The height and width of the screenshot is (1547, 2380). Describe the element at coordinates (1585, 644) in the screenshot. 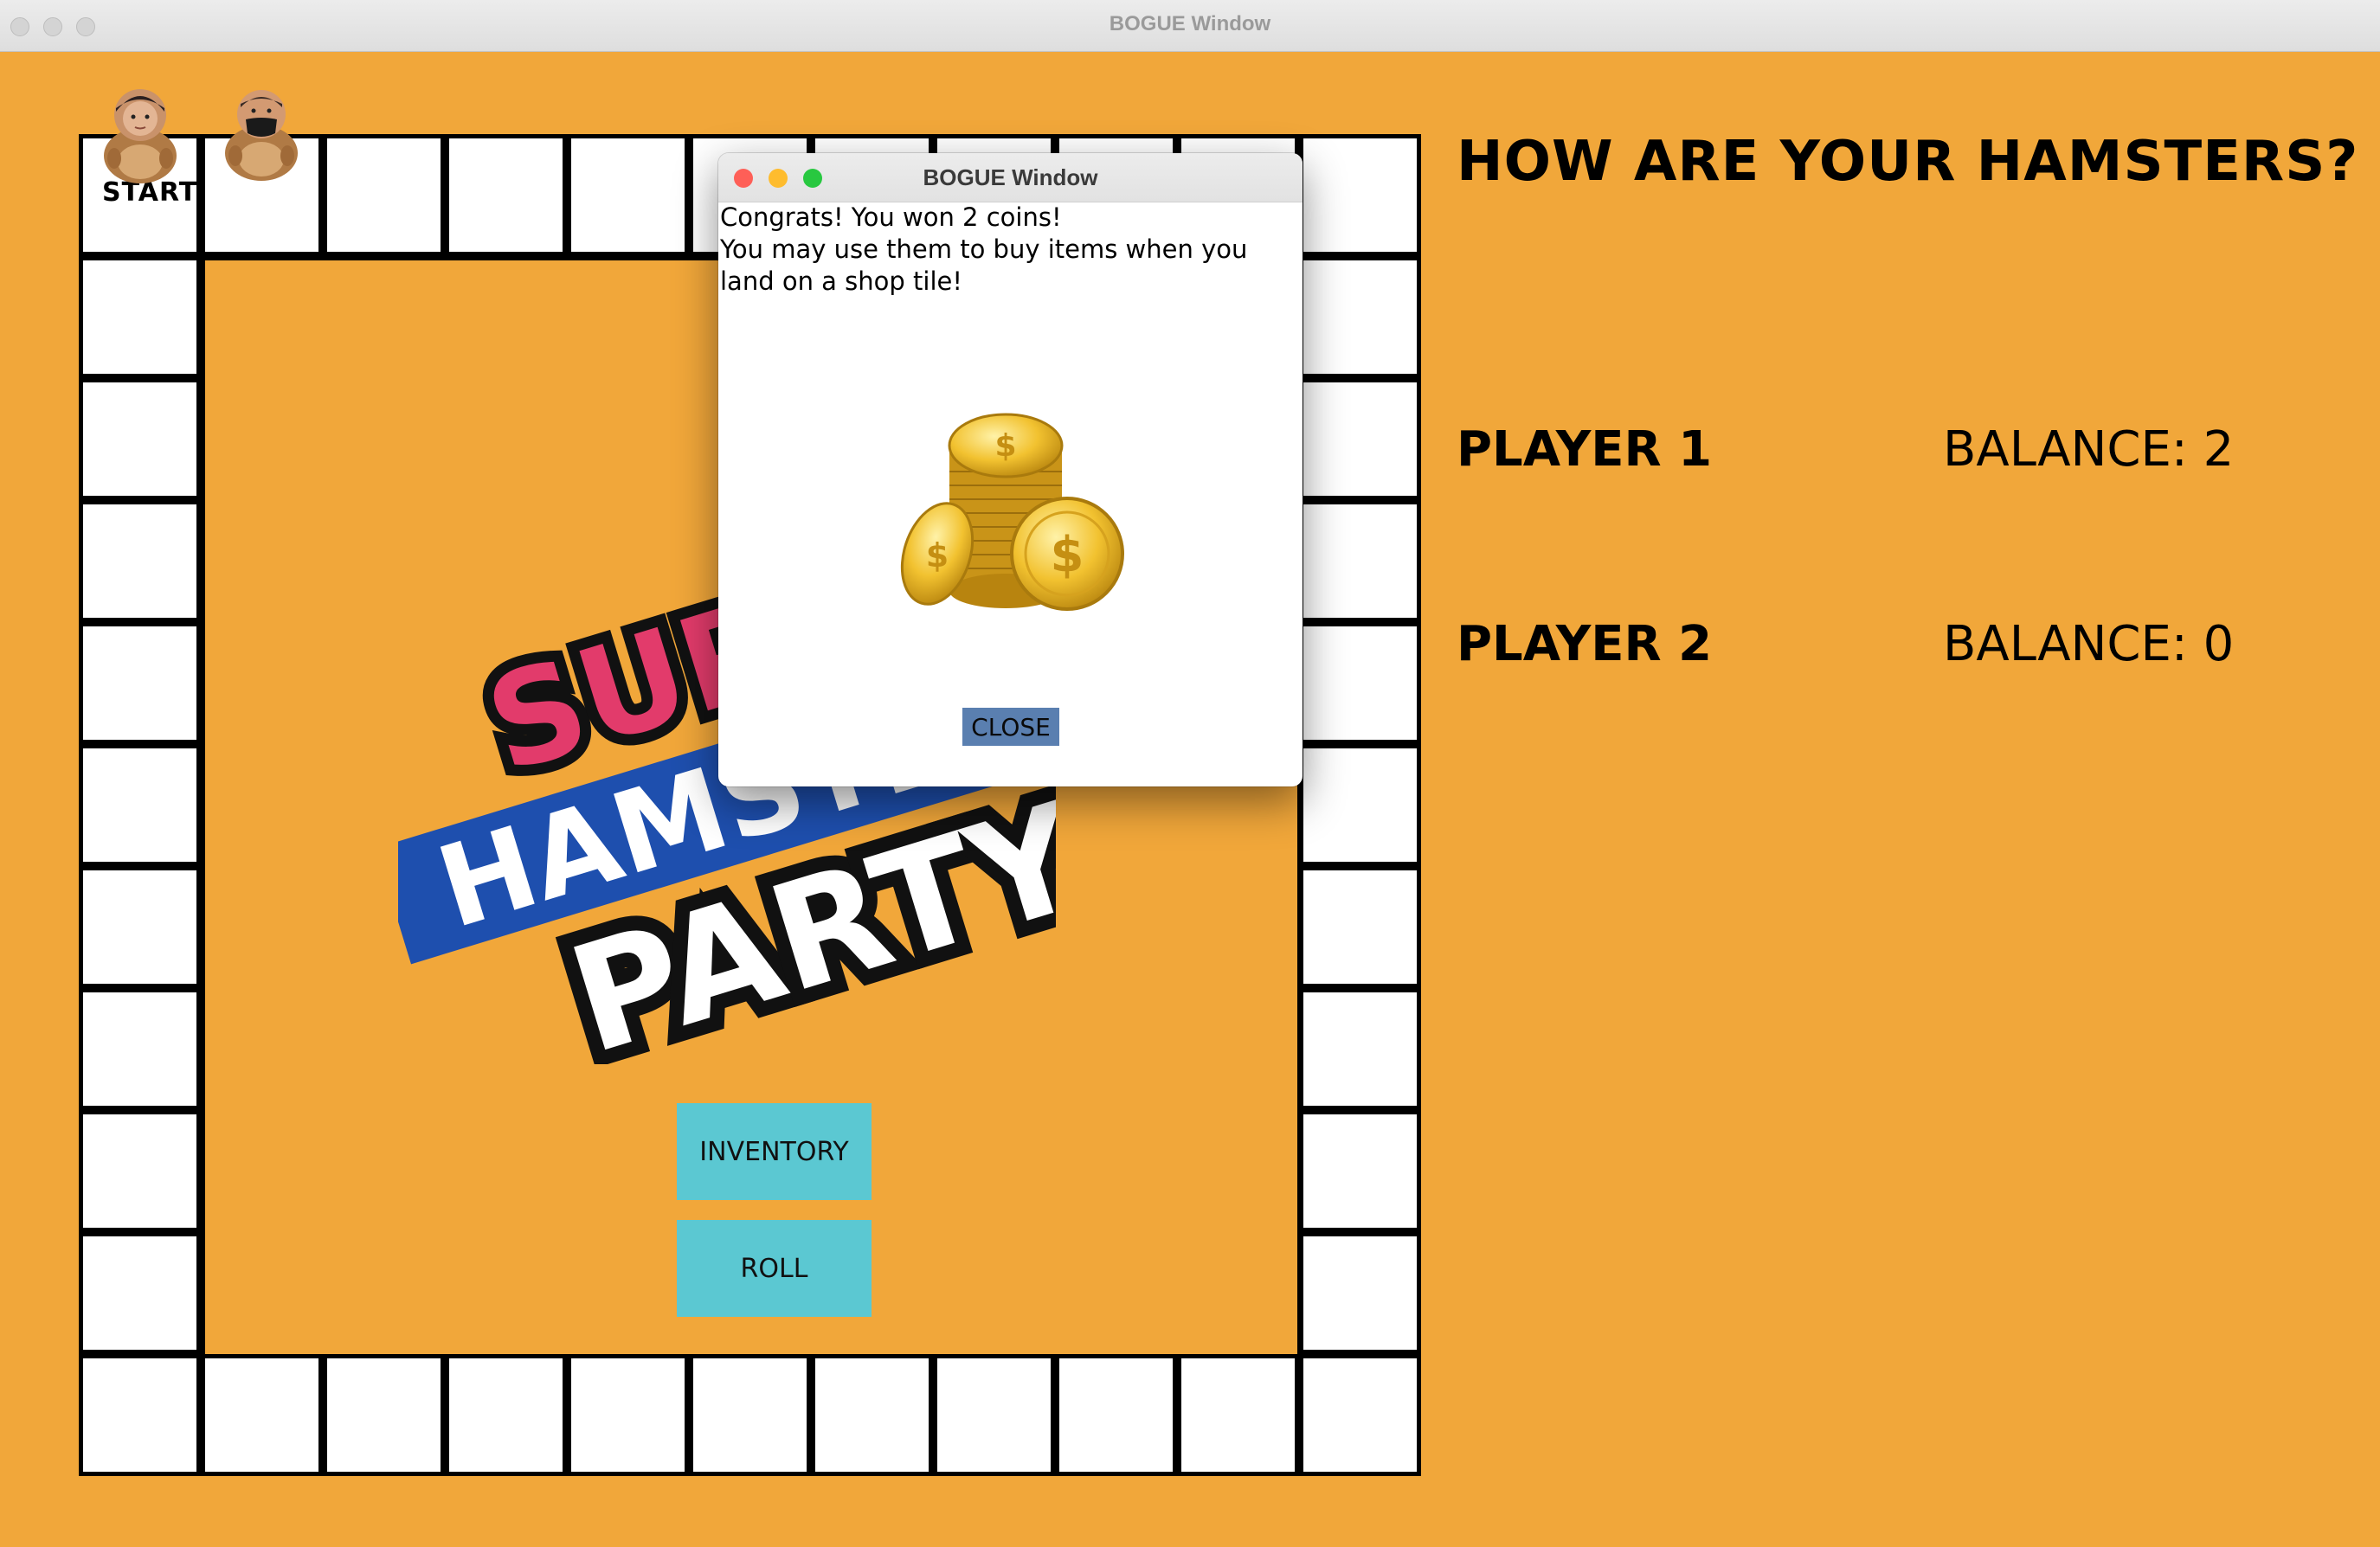

I see `player2-name: PLAYER 2` at that location.